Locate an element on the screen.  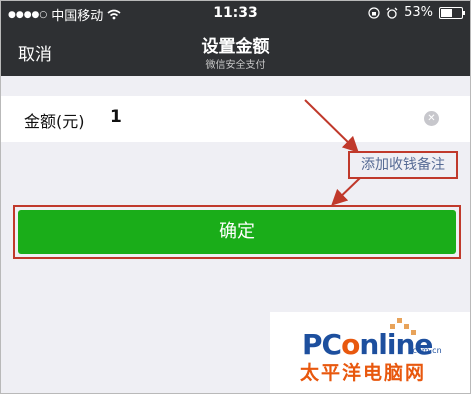
status-right: 53% is located at coordinates (416, 12).